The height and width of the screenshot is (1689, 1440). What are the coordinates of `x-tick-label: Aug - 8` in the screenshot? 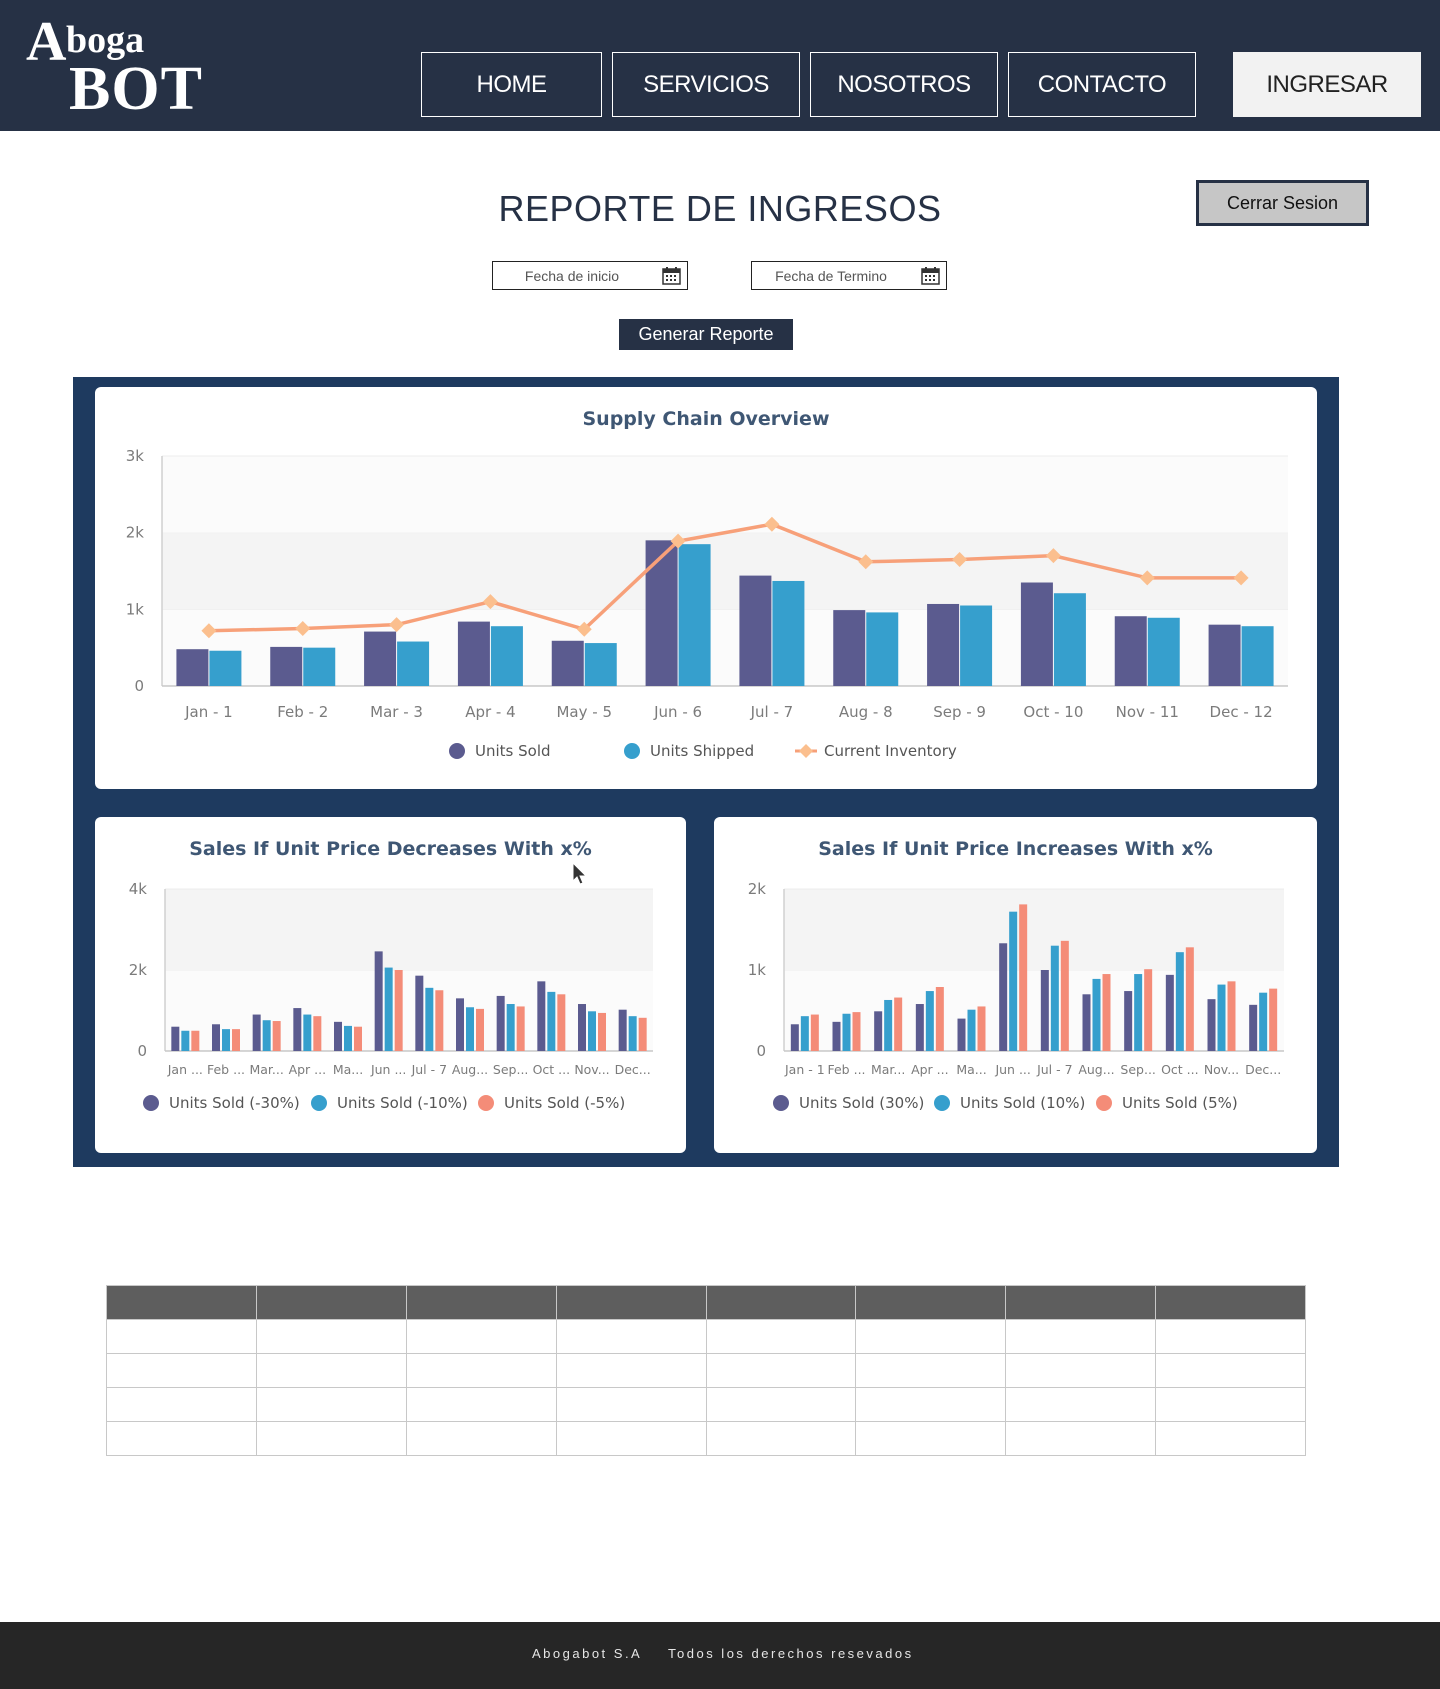 It's located at (866, 712).